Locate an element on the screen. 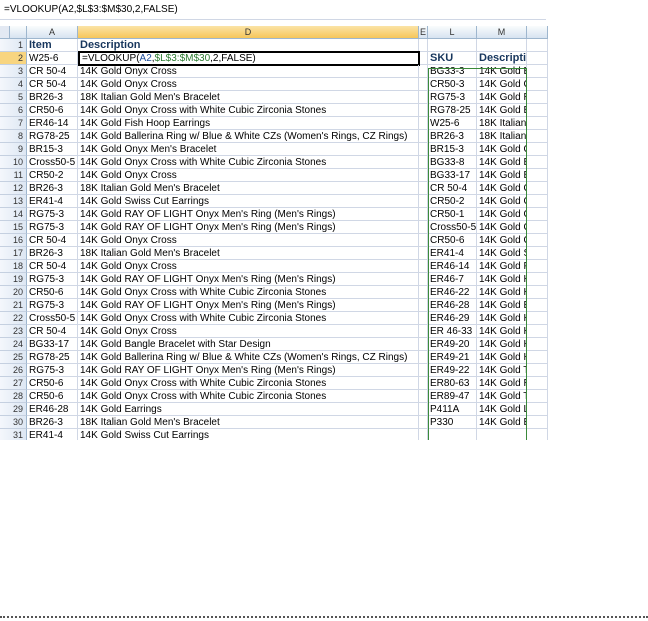  row-number: 26 is located at coordinates (13, 370).